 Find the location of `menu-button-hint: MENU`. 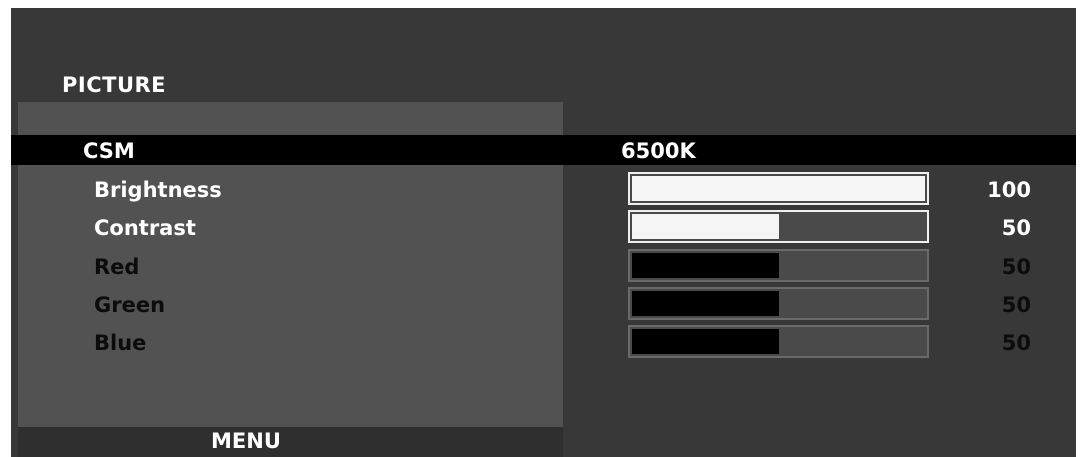

menu-button-hint: MENU is located at coordinates (246, 441).